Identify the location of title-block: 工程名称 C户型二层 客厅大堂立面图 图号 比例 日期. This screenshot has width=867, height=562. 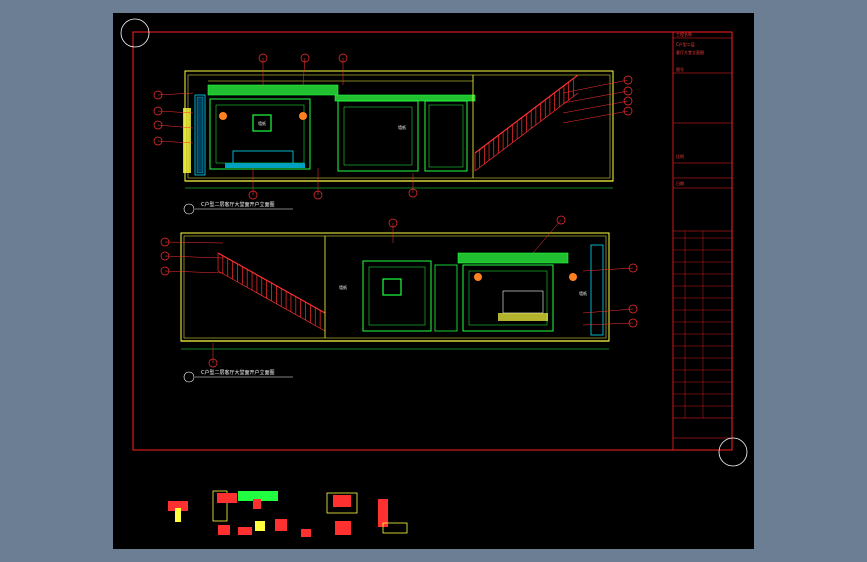
(702, 241).